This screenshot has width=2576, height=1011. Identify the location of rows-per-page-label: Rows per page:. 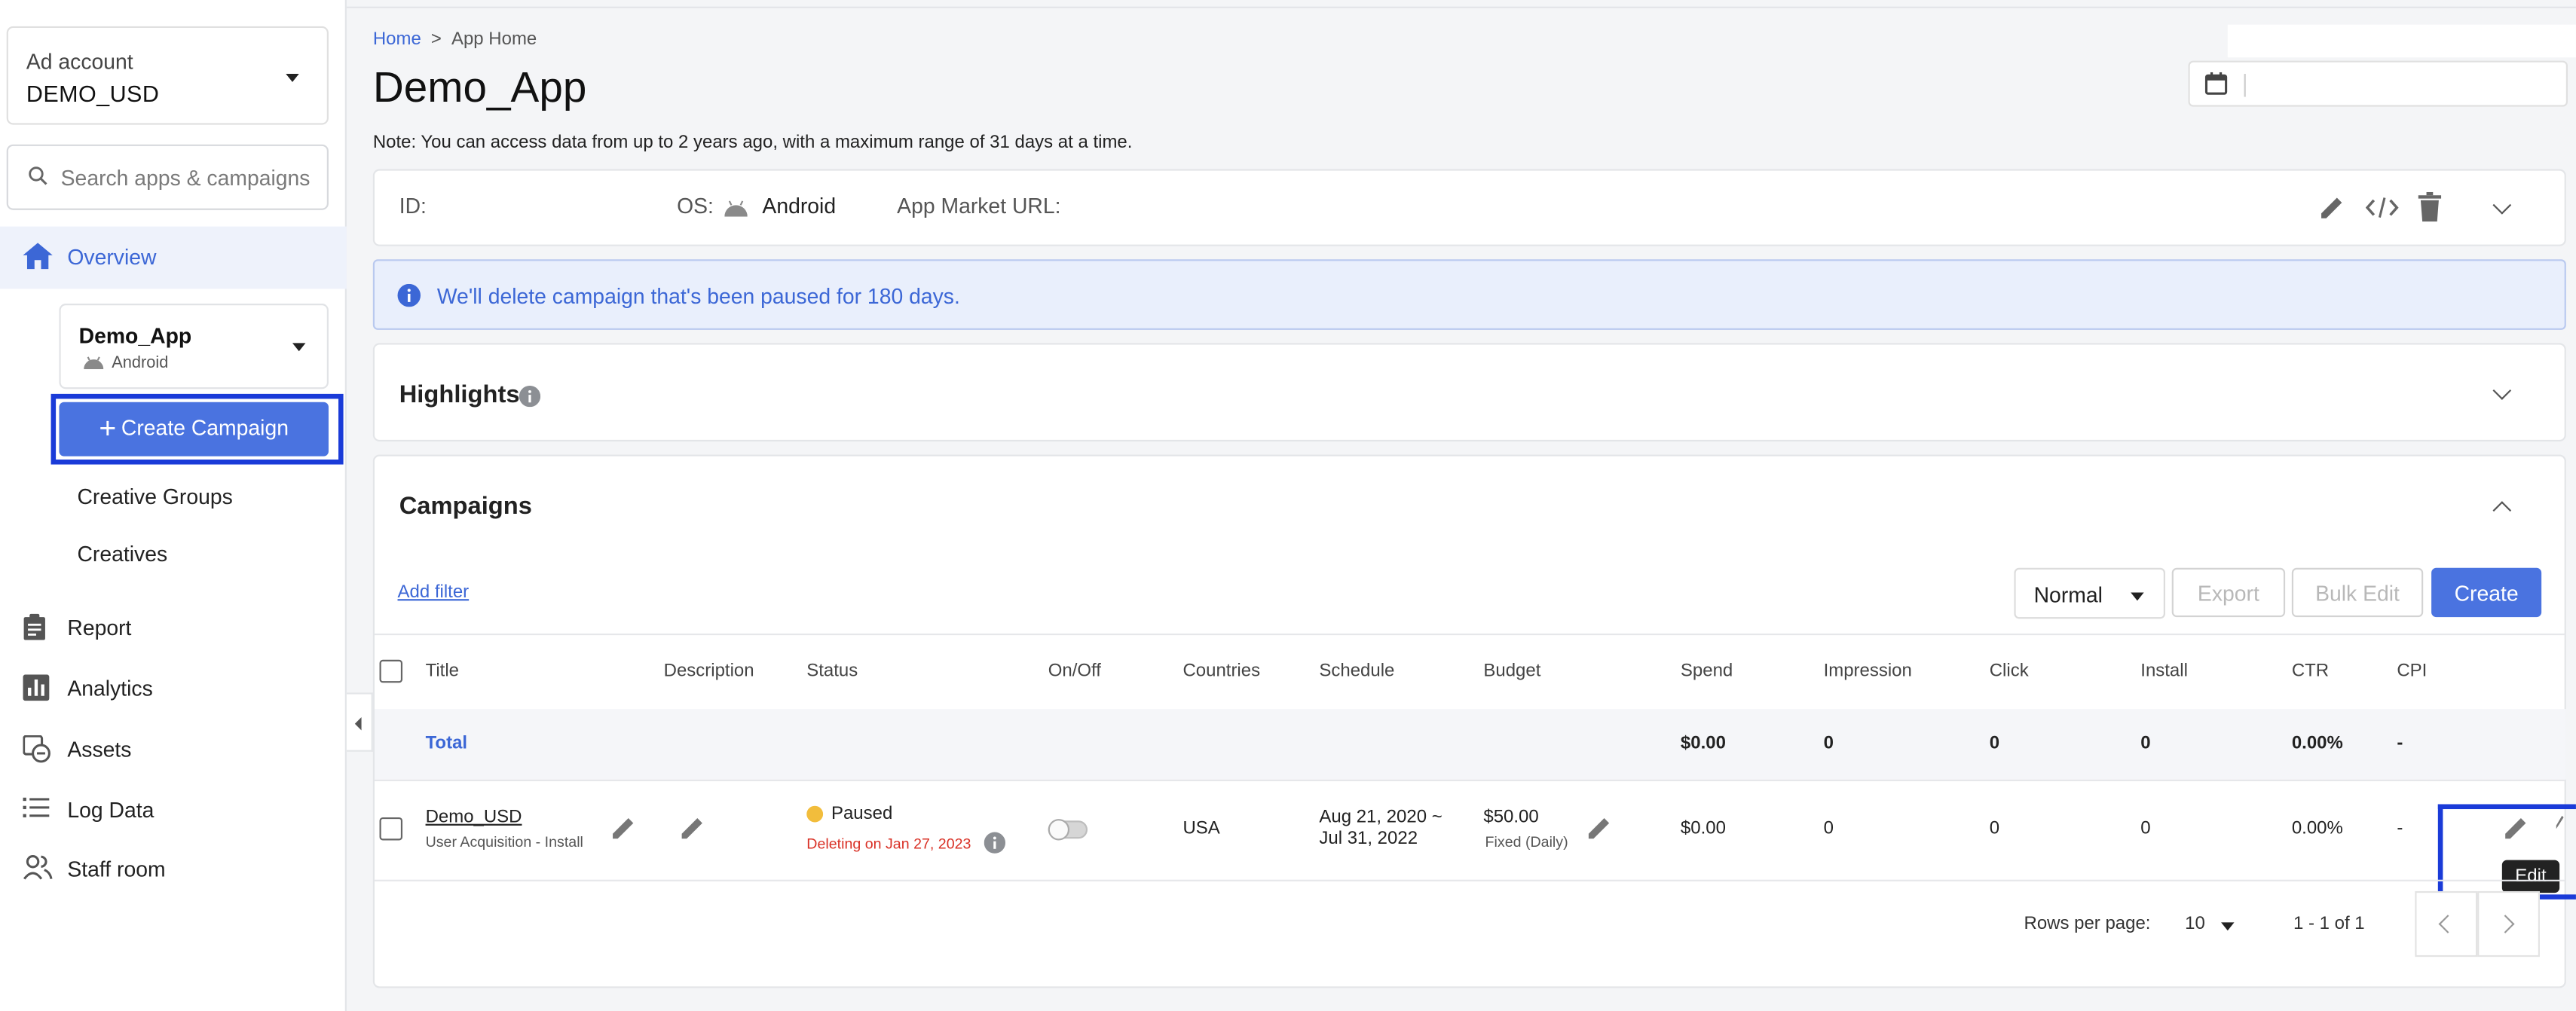
(2087, 924).